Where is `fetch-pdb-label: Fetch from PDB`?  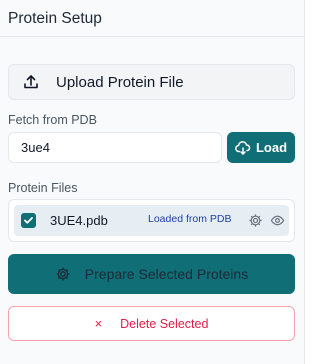
fetch-pdb-label: Fetch from PDB is located at coordinates (52, 120).